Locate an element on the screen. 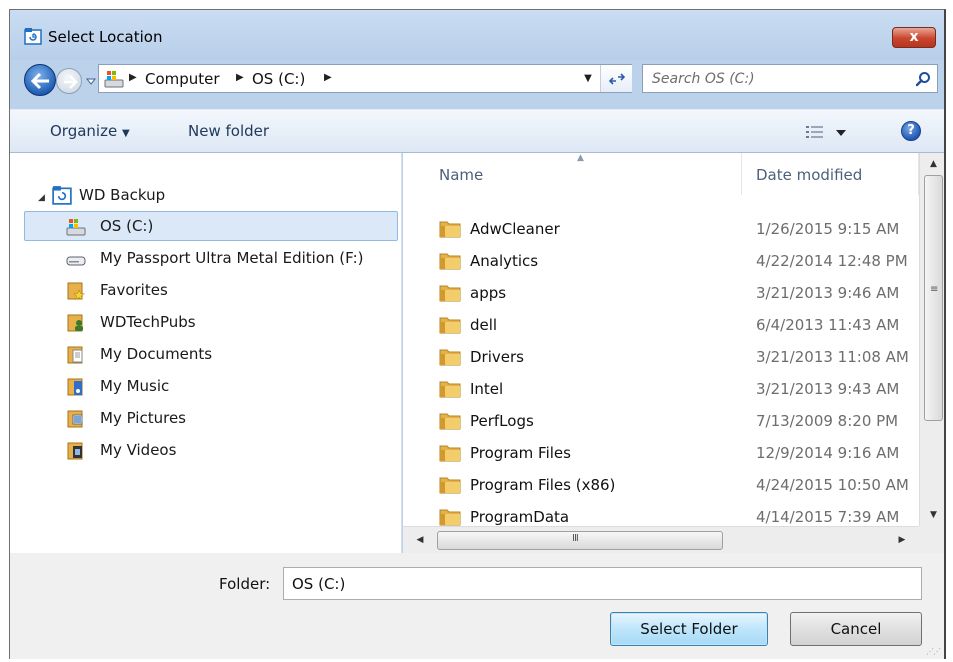 The width and height of the screenshot is (953, 662). breadcrumb-os-c: OS (C:) is located at coordinates (278, 79).